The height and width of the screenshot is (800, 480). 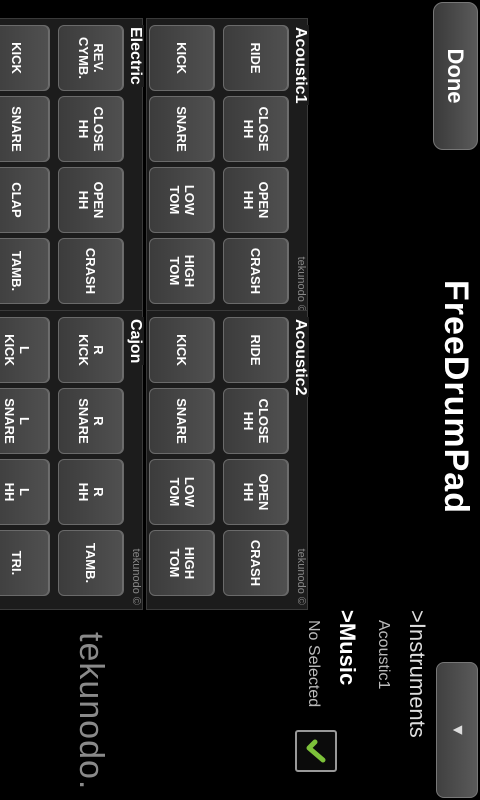 What do you see at coordinates (347, 647) in the screenshot?
I see `music-menu-link: >Music` at bounding box center [347, 647].